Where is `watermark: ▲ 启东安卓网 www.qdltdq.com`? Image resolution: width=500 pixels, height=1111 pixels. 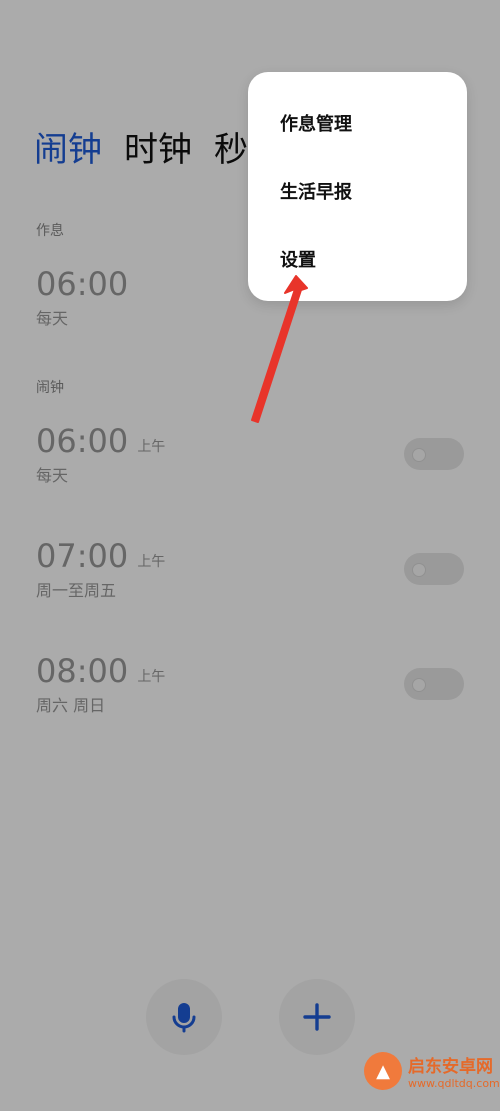 watermark: ▲ 启东安卓网 www.qdltdq.com is located at coordinates (432, 1071).